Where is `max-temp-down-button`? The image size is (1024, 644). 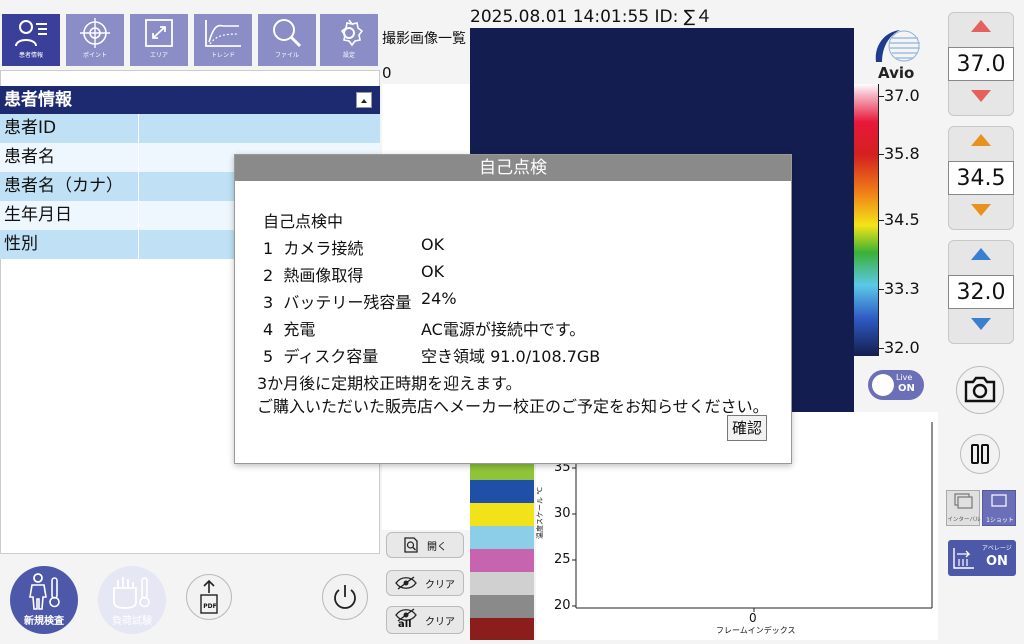
max-temp-down-button is located at coordinates (981, 98).